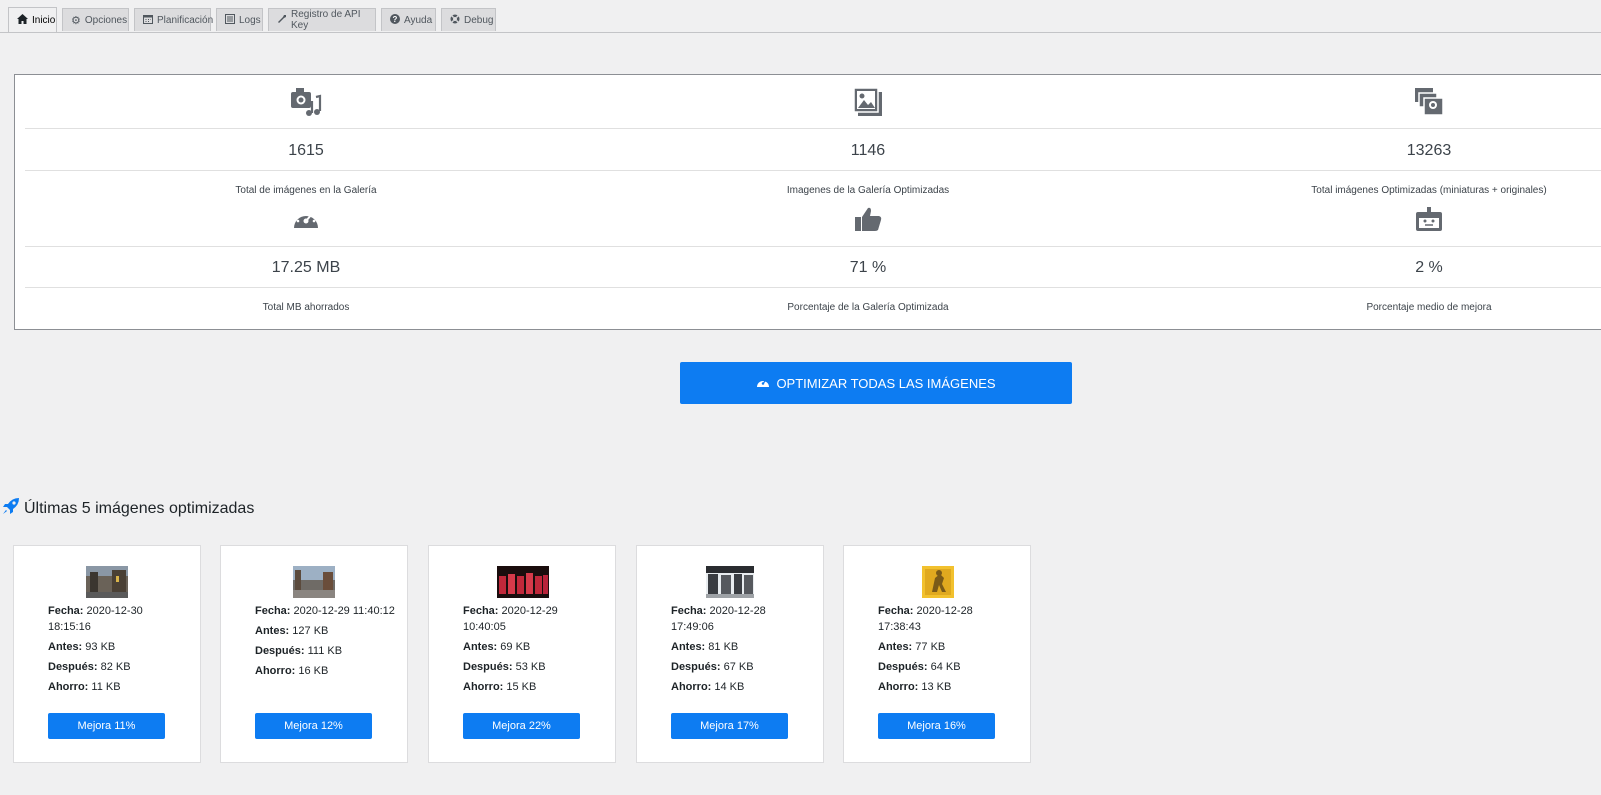 This screenshot has height=795, width=1601. Describe the element at coordinates (106, 20) in the screenshot. I see `tab-label: Opciones` at that location.